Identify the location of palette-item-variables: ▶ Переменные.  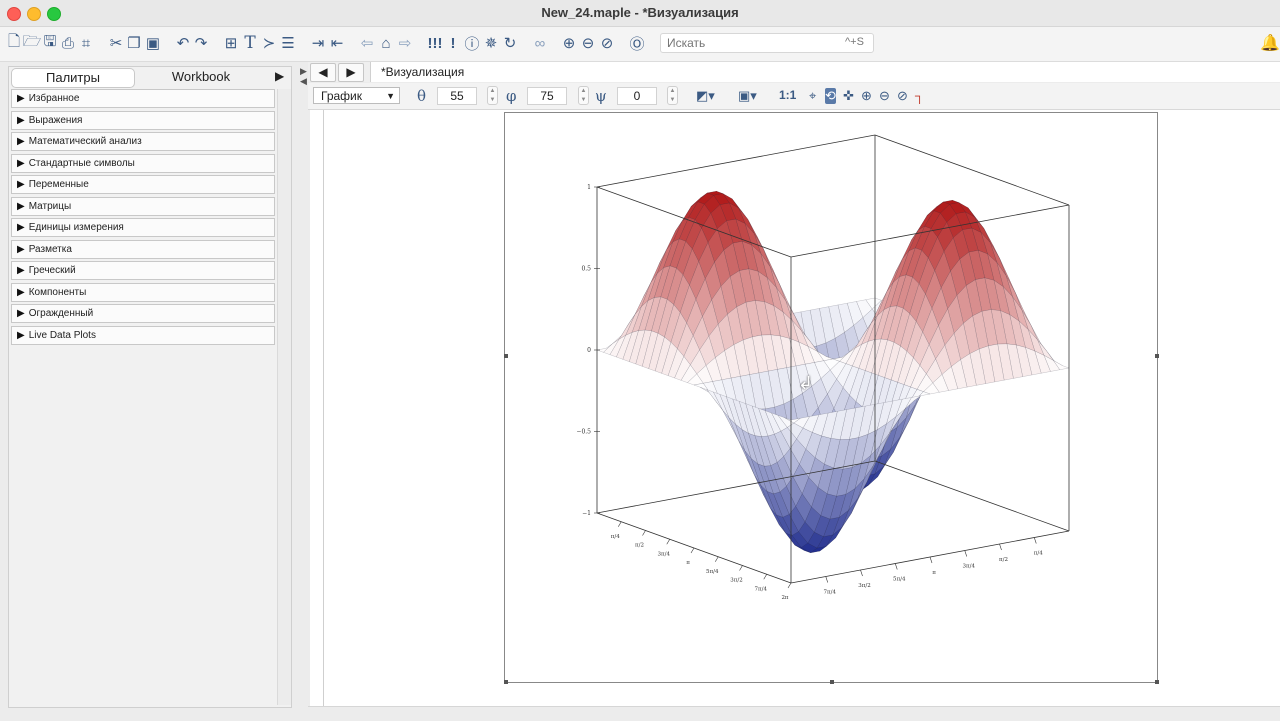
(143, 184).